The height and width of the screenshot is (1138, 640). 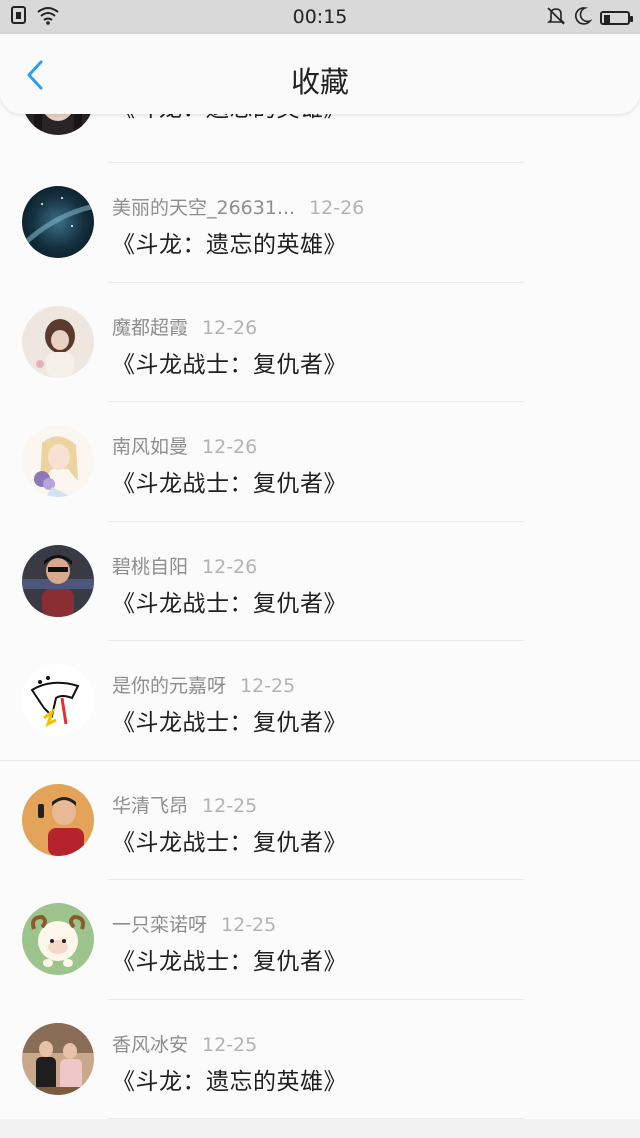 I want to click on status-right, so click(x=589, y=18).